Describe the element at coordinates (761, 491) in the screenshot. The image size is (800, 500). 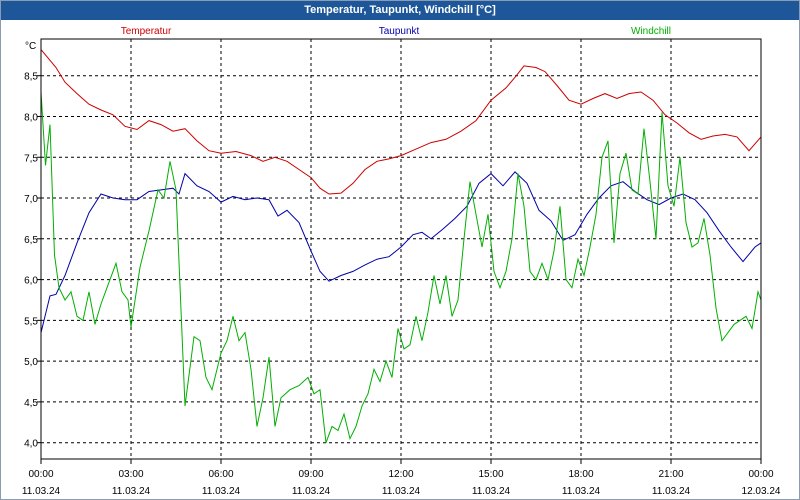
I see `x-tick-date-label: 12.03.24` at that location.